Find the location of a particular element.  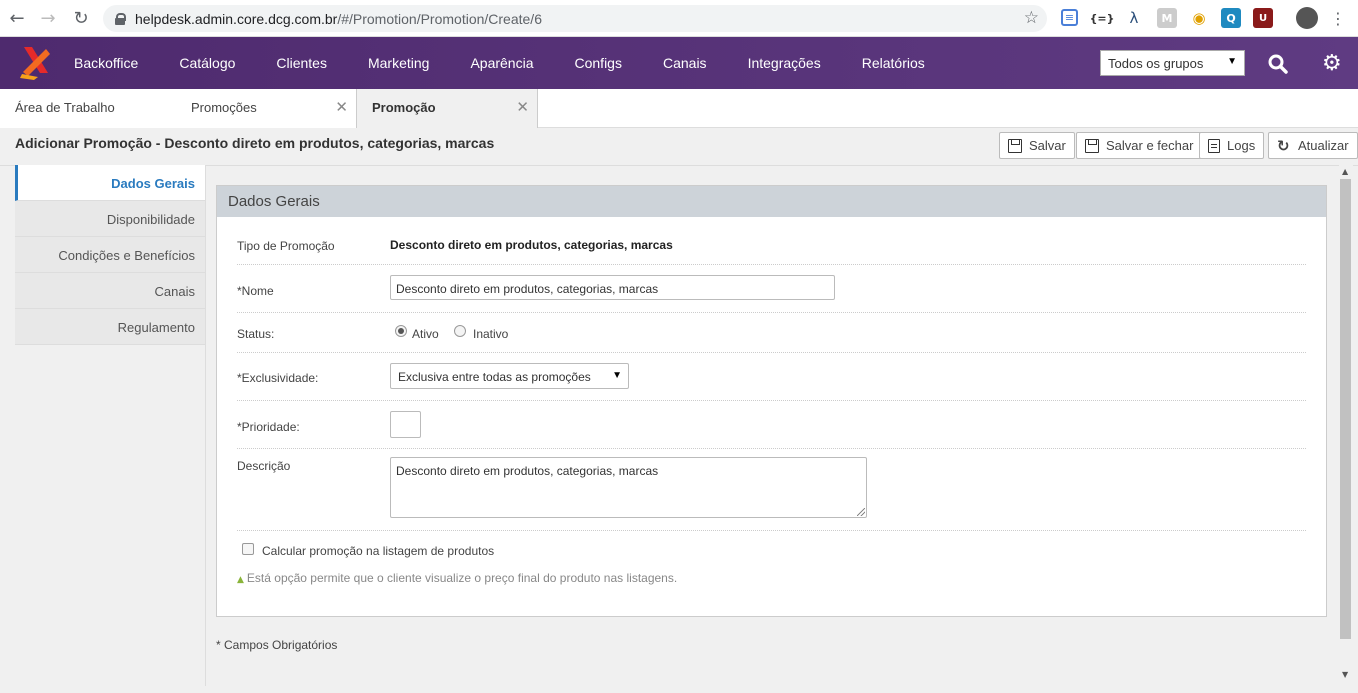

extension-icon: Q is located at coordinates (1231, 18).